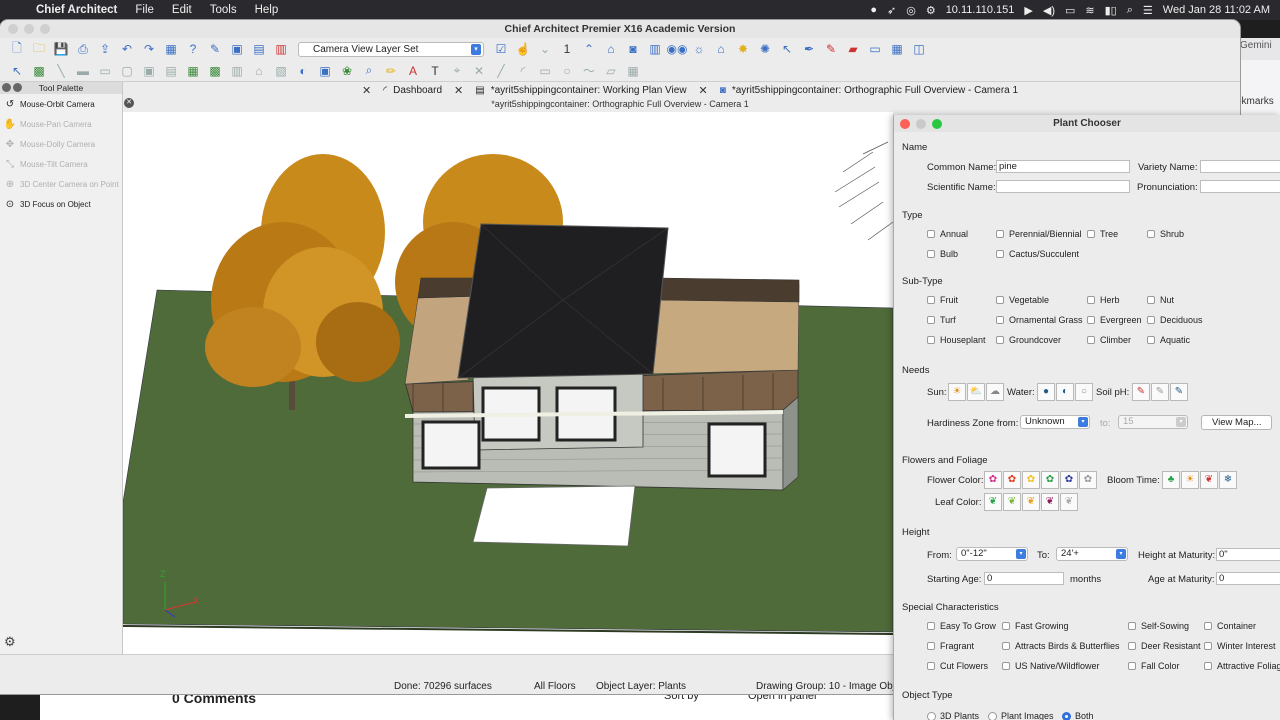  What do you see at coordinates (1109, 340) in the screenshot?
I see `subtype-climber-checkbox: Climber` at bounding box center [1109, 340].